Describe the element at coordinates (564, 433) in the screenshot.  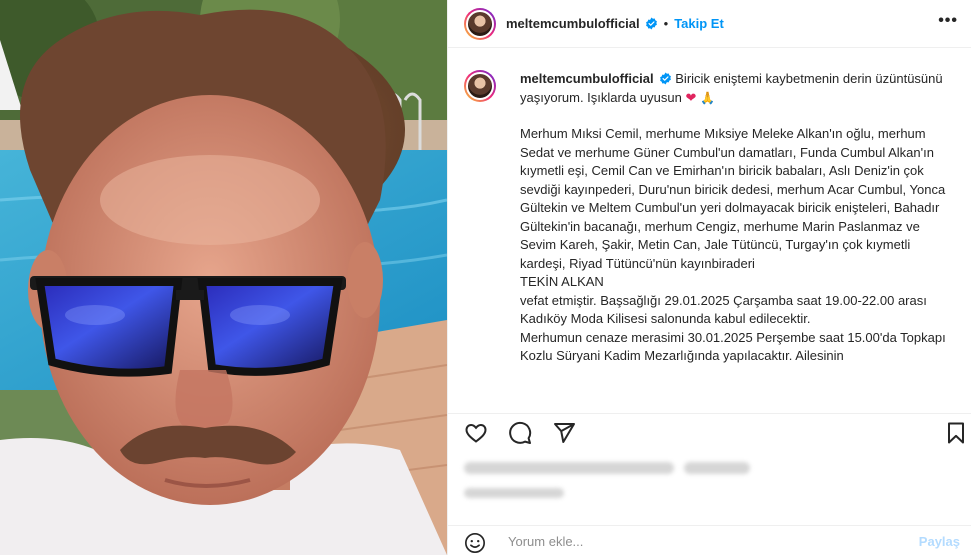
I see `share-icon` at that location.